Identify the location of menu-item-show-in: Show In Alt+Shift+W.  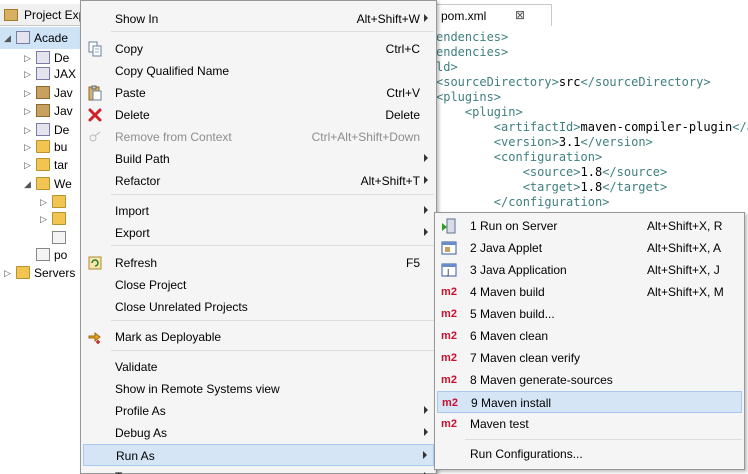
(258, 19).